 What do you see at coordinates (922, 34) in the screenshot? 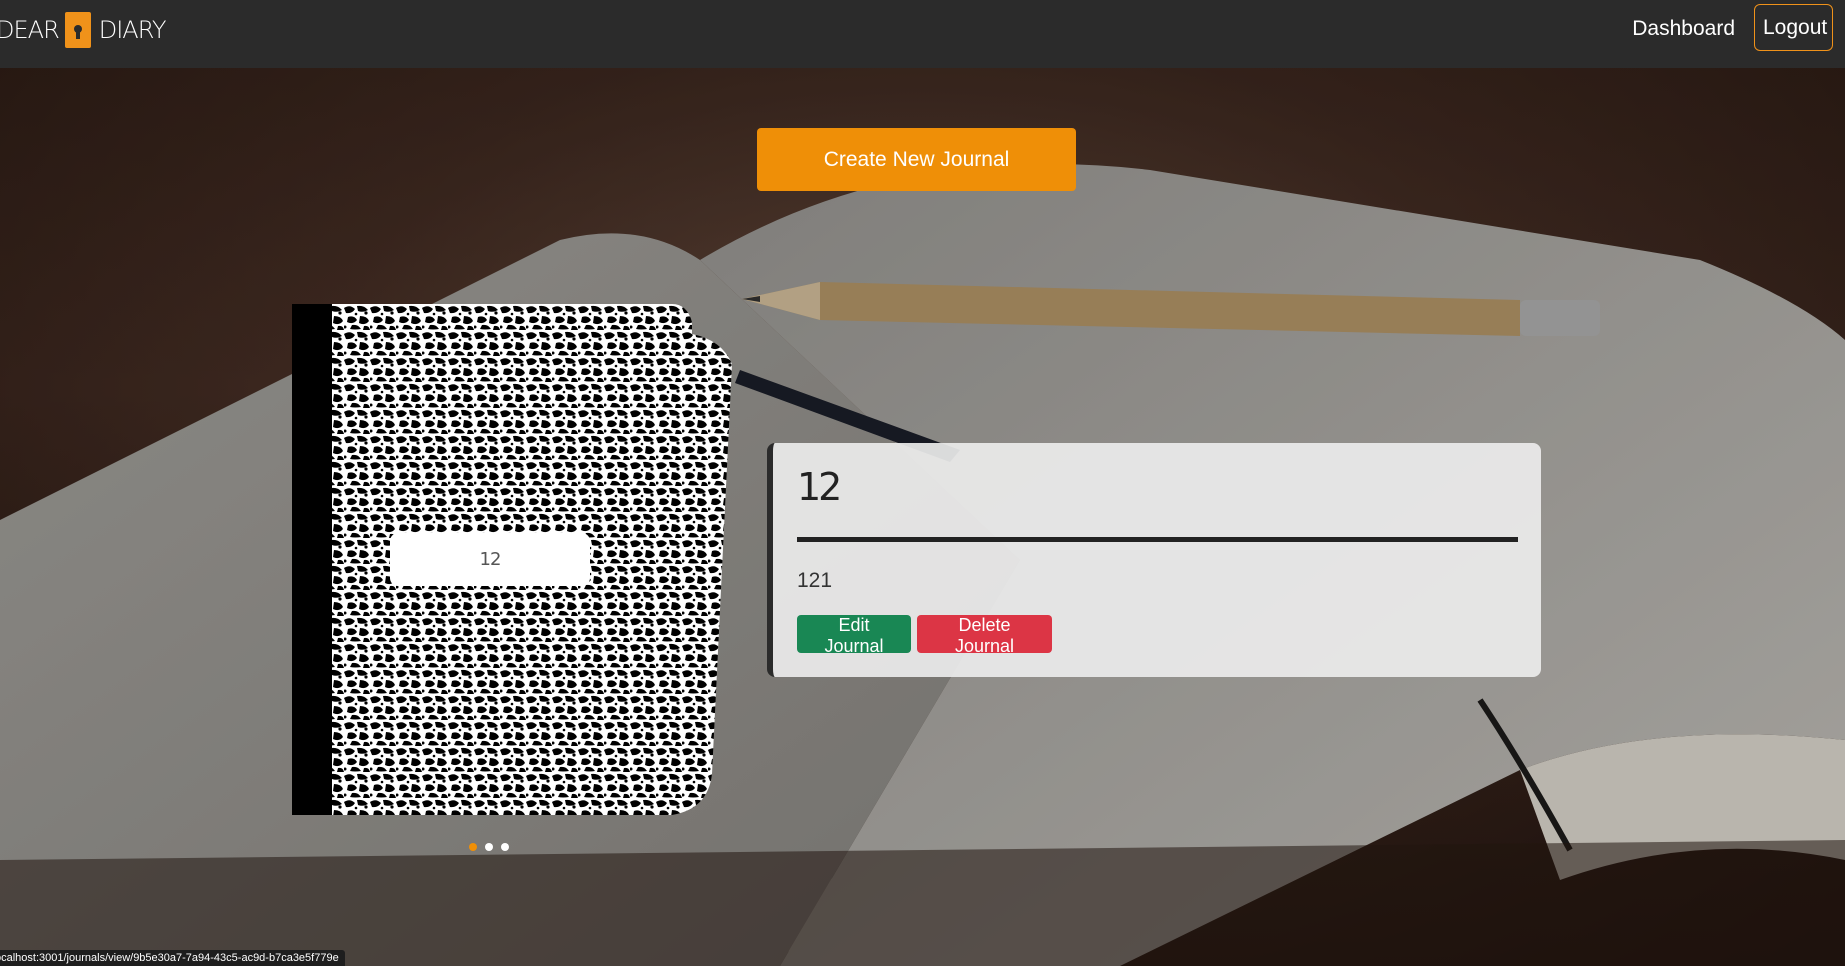
I see `top-navbar: DEAR DIARY Dashboard Logout` at bounding box center [922, 34].